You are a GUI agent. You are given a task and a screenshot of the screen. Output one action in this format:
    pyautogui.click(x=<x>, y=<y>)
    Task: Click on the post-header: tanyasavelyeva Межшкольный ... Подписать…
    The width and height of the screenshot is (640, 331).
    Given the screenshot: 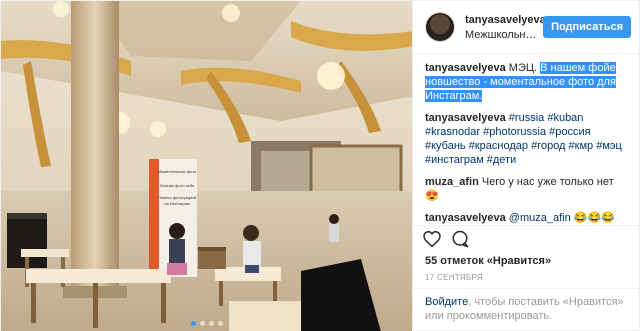 What is the action you would take?
    pyautogui.click(x=526, y=27)
    